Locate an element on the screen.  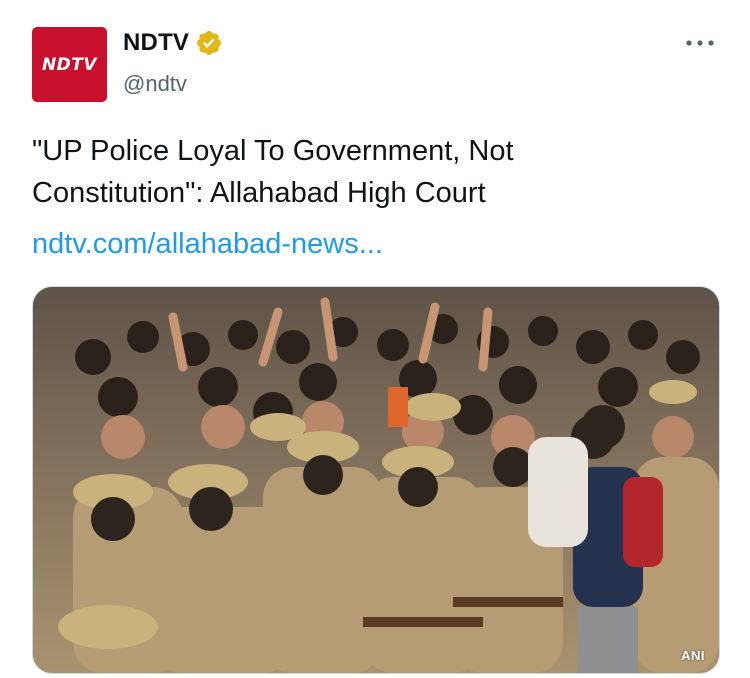
avatar: NDTV is located at coordinates (69, 64).